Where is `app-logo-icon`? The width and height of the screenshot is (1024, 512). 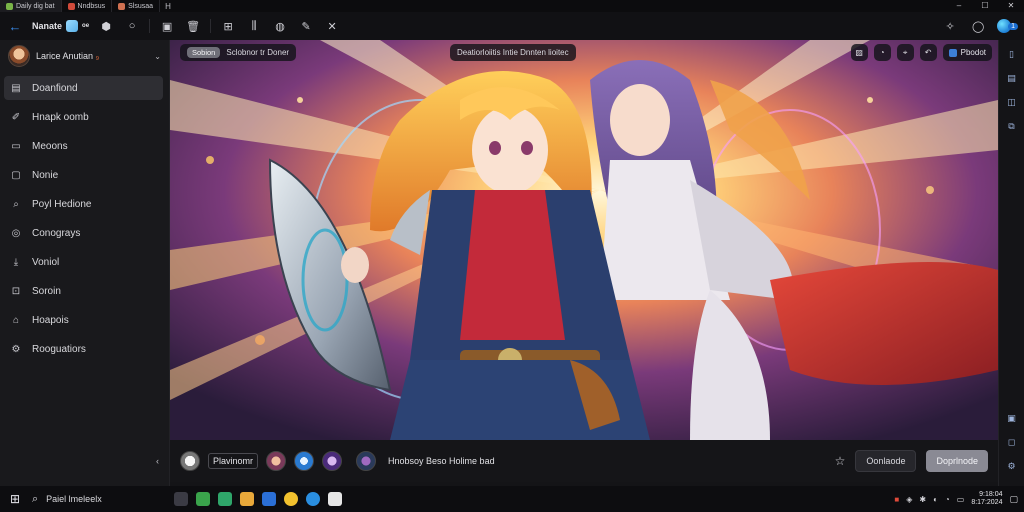
app-logo-icon is located at coordinates (72, 26).